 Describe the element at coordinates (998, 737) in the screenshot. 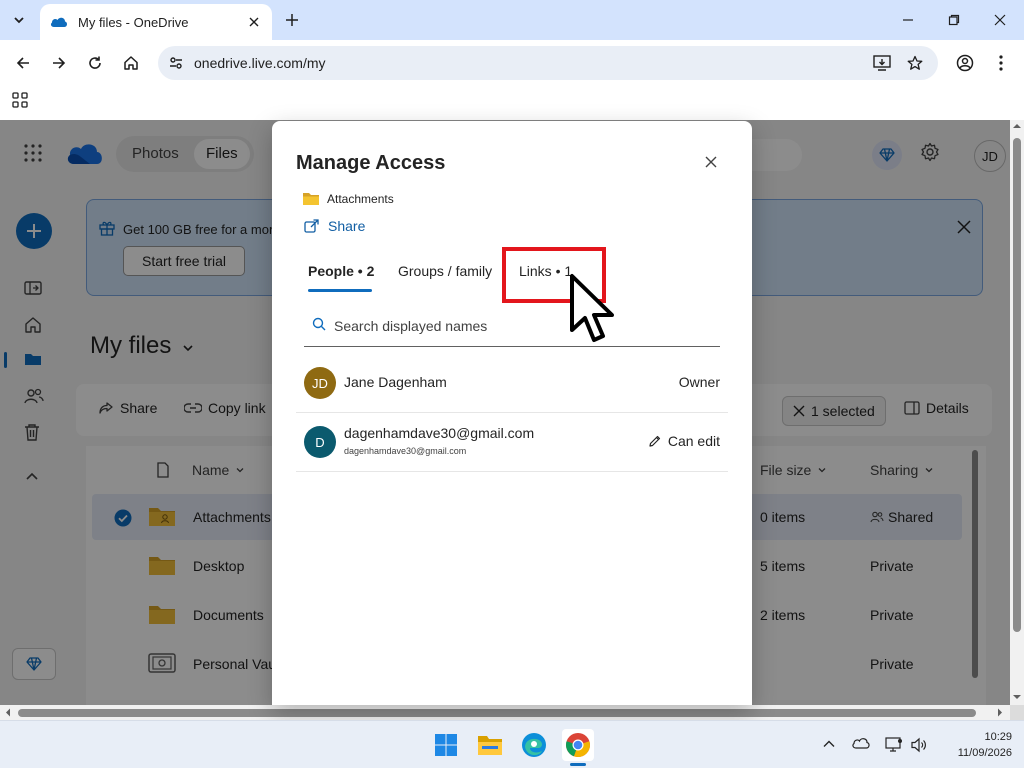

I see `clock-time: 10:29` at that location.